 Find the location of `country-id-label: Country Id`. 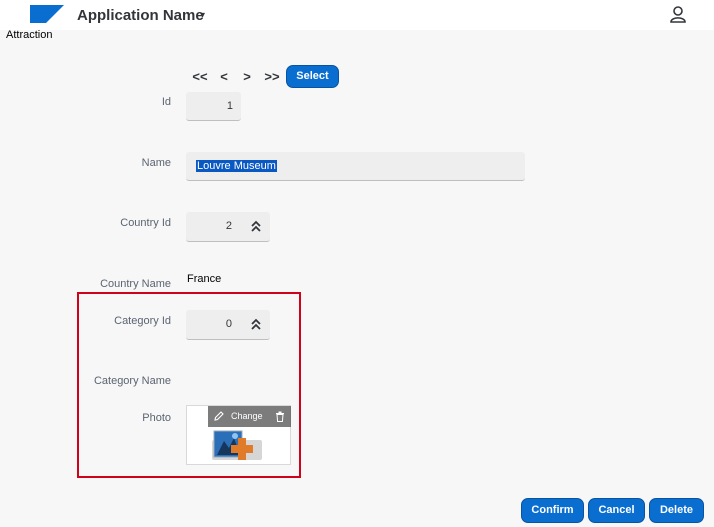

country-id-label: Country Id is located at coordinates (145, 223).